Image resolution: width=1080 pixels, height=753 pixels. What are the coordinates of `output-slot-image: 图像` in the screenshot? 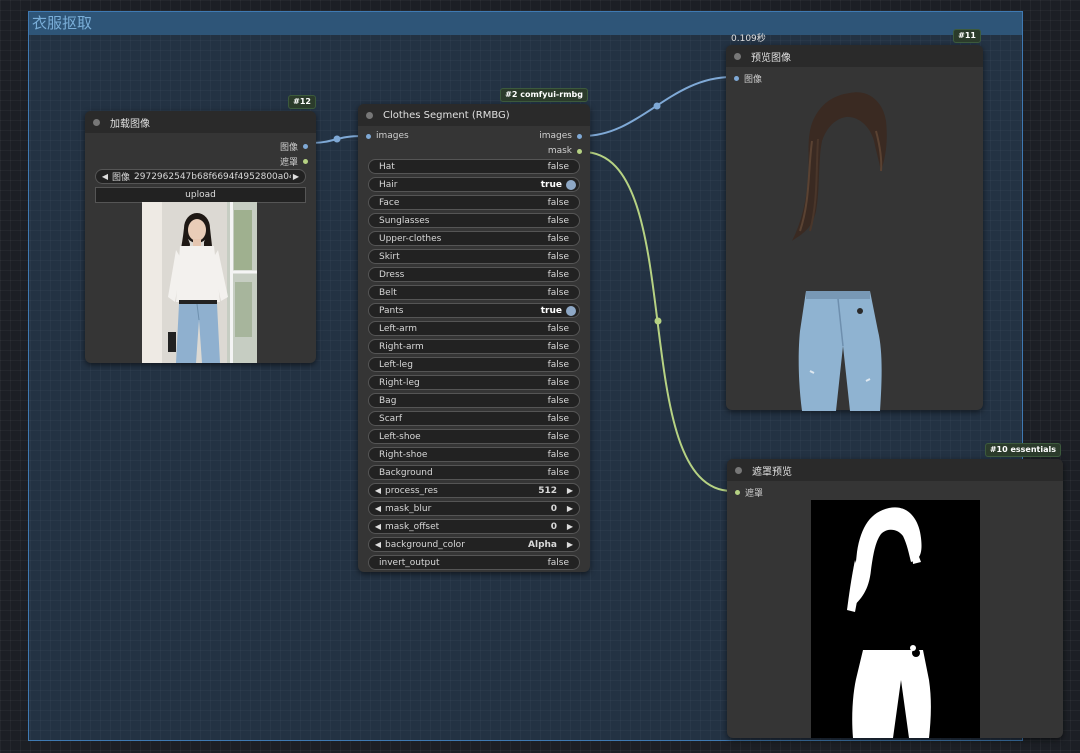 It's located at (200, 145).